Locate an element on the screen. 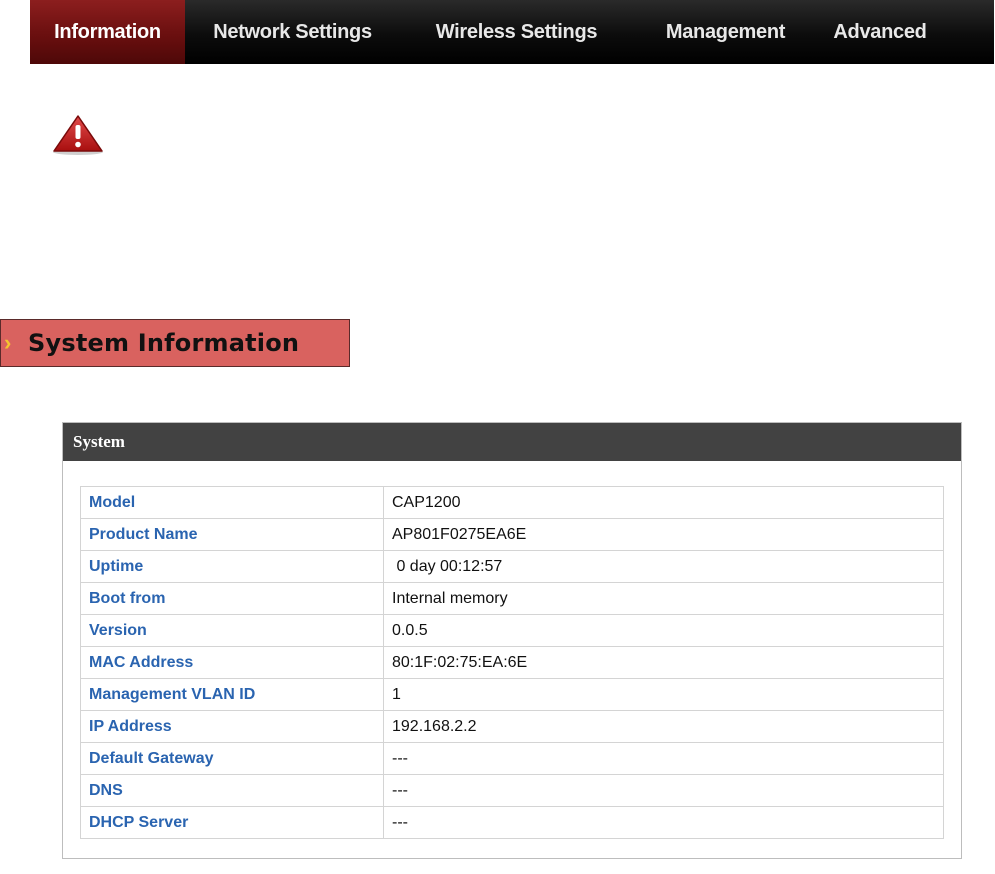  table-row: Default Gateway --- is located at coordinates (512, 758).